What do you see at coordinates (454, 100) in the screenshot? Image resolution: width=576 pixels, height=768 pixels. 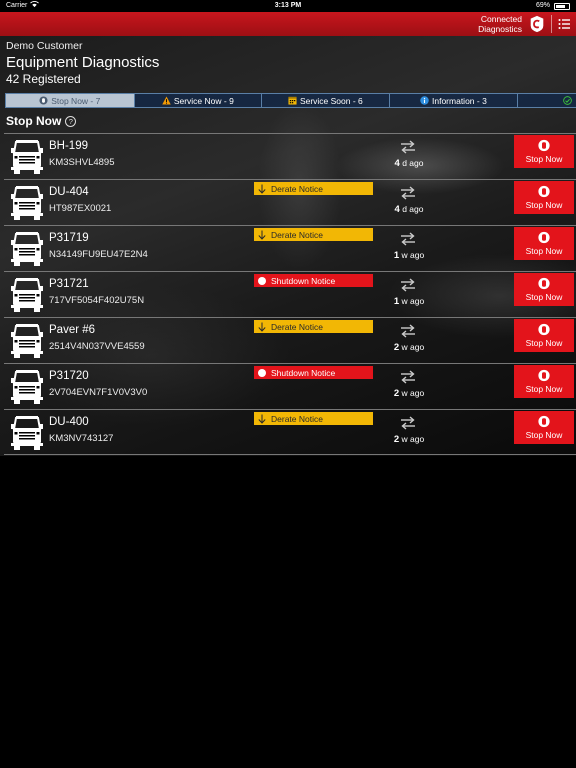 I see `tab-information: Information - 3` at bounding box center [454, 100].